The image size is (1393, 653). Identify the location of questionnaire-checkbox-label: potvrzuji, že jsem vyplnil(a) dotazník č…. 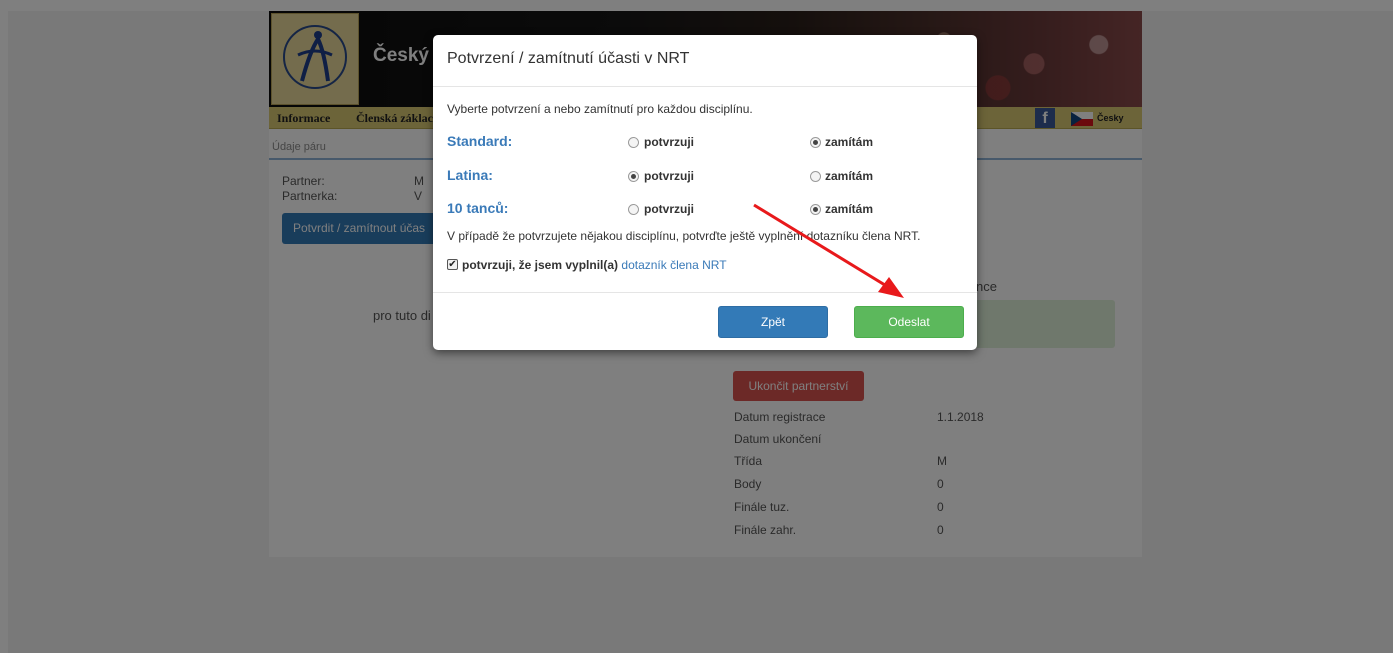
(594, 265).